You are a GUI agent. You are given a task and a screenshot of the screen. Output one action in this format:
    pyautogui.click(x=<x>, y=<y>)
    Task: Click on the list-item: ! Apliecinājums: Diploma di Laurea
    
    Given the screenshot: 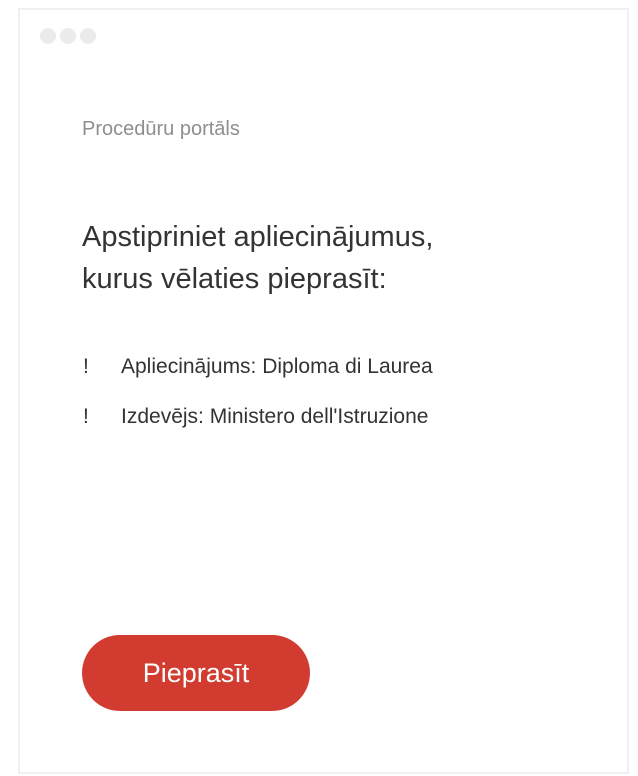 What is the action you would take?
    pyautogui.click(x=257, y=367)
    